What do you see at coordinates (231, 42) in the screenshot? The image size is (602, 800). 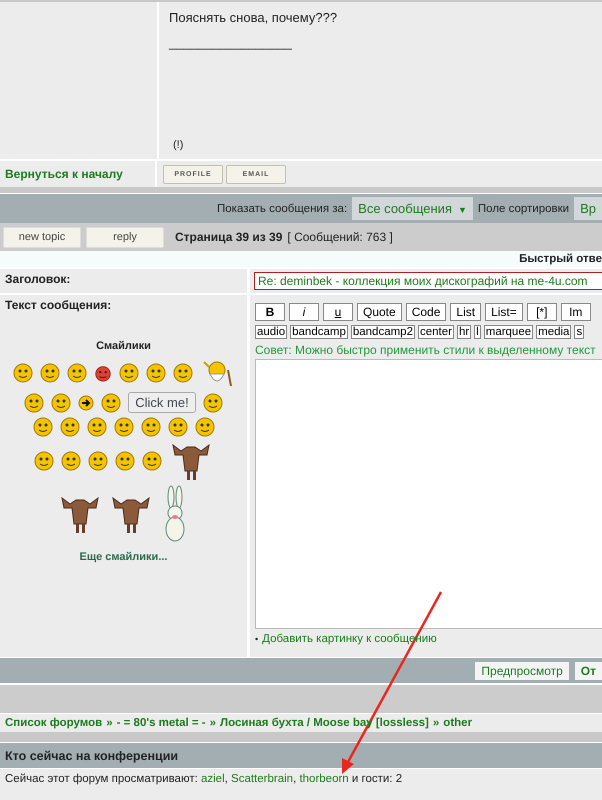 I see `post-text: _________________` at bounding box center [231, 42].